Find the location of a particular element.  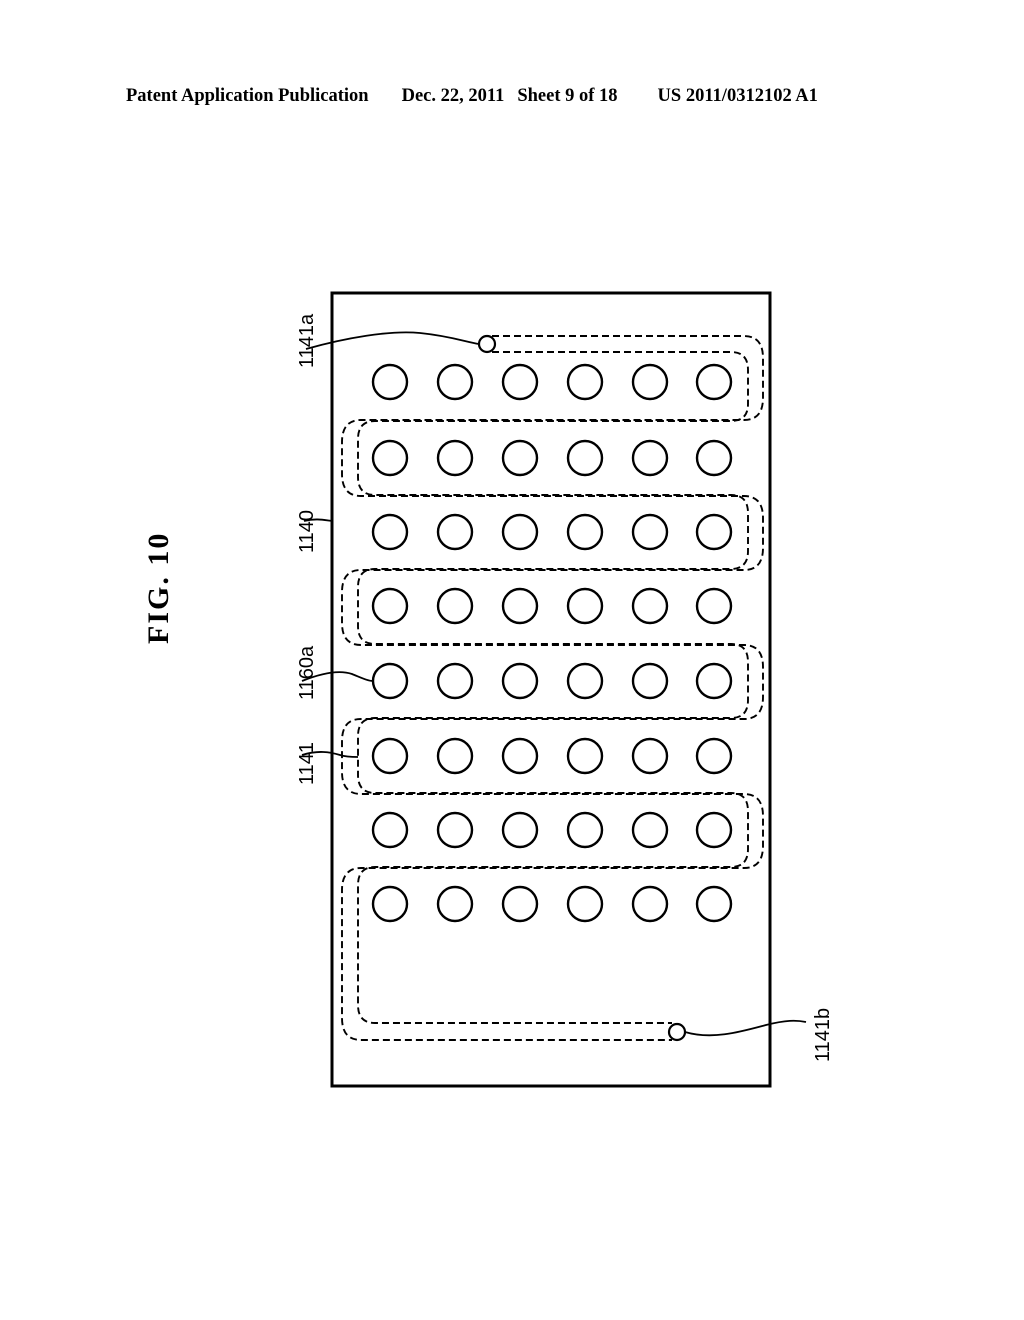

well-circle-row5-col1 is located at coordinates (390, 681).